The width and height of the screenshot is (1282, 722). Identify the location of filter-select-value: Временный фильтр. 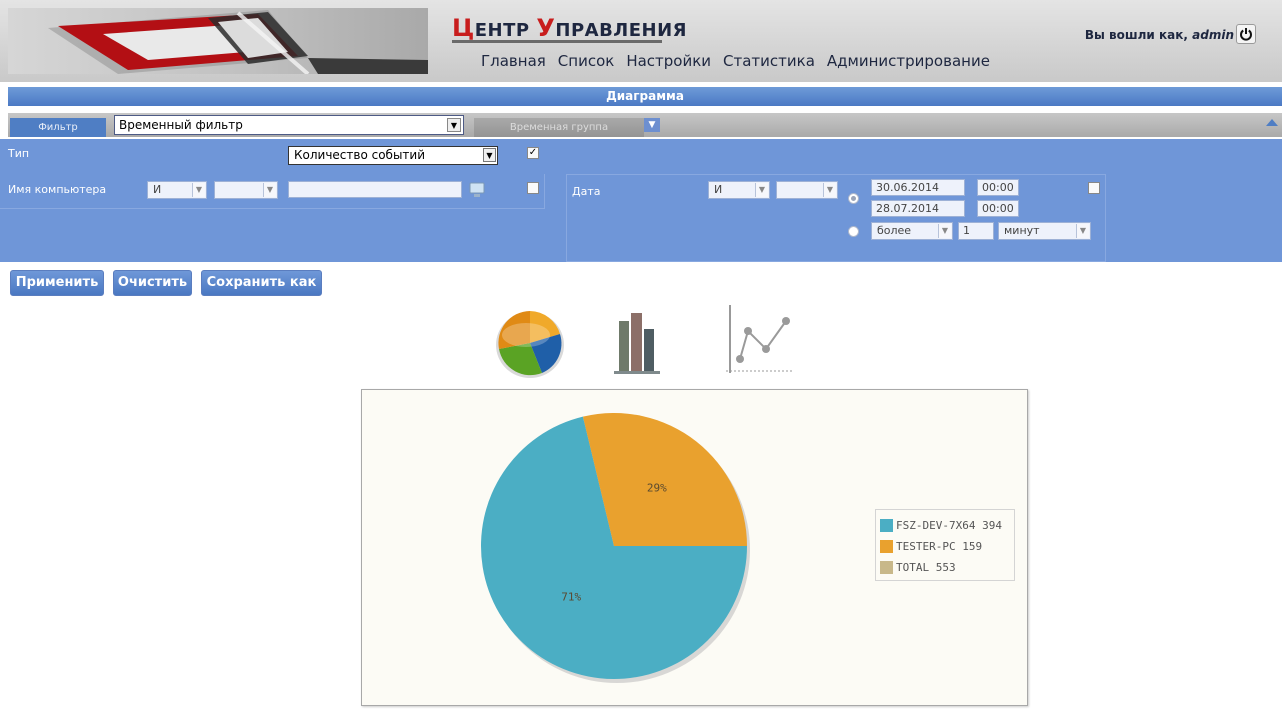
(181, 125).